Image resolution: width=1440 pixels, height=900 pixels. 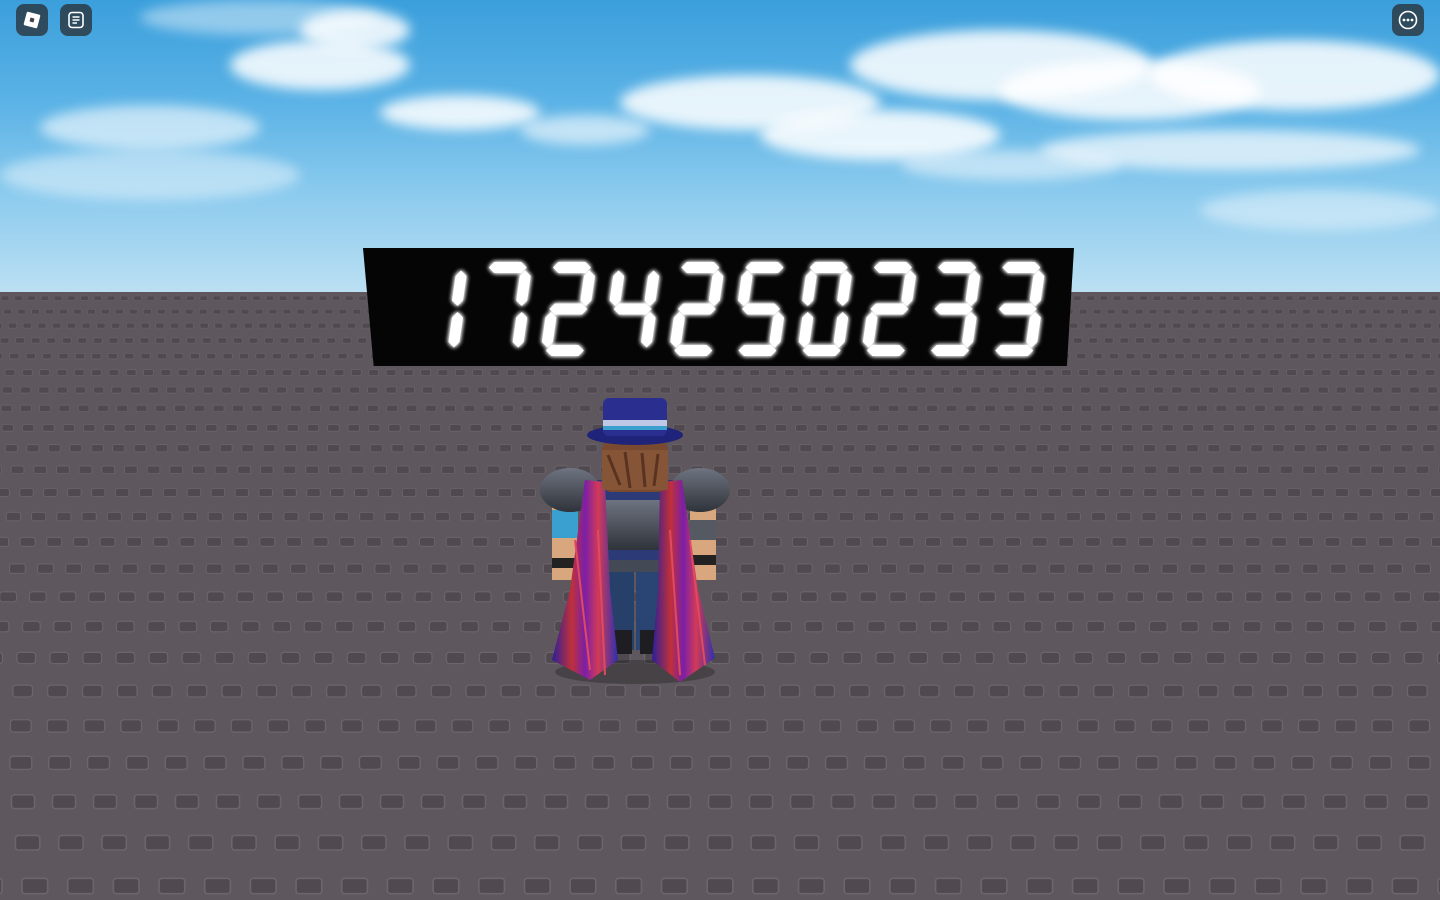 I want to click on billboard-display, so click(x=746, y=309).